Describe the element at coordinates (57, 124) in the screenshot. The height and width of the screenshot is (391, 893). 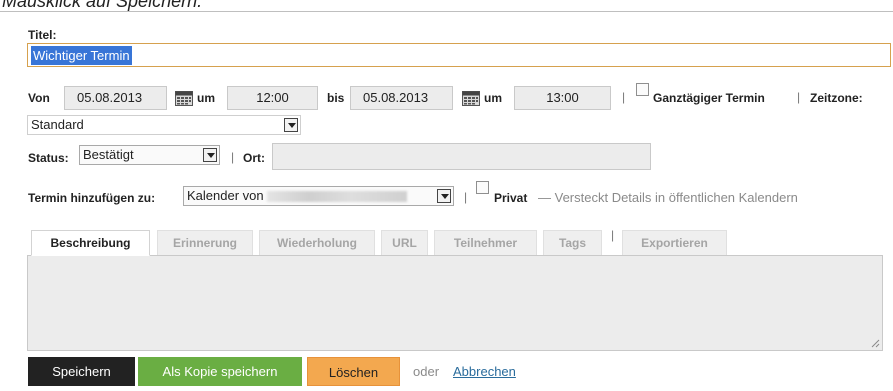
I see `timezone-value: Standard` at that location.